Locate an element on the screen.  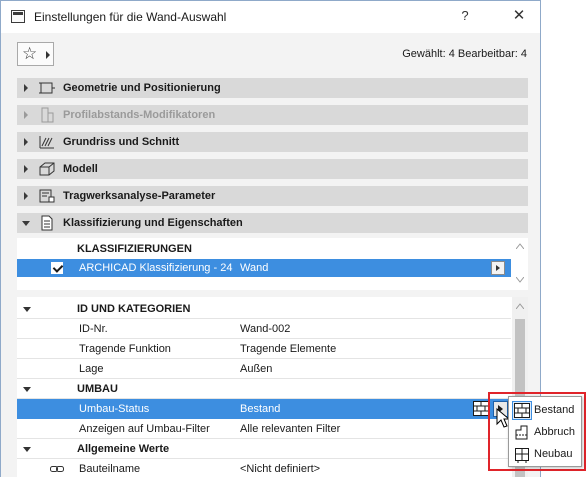
panel-profile-modifiers: Profilabstands-Modifikatoren is located at coordinates (272, 115).